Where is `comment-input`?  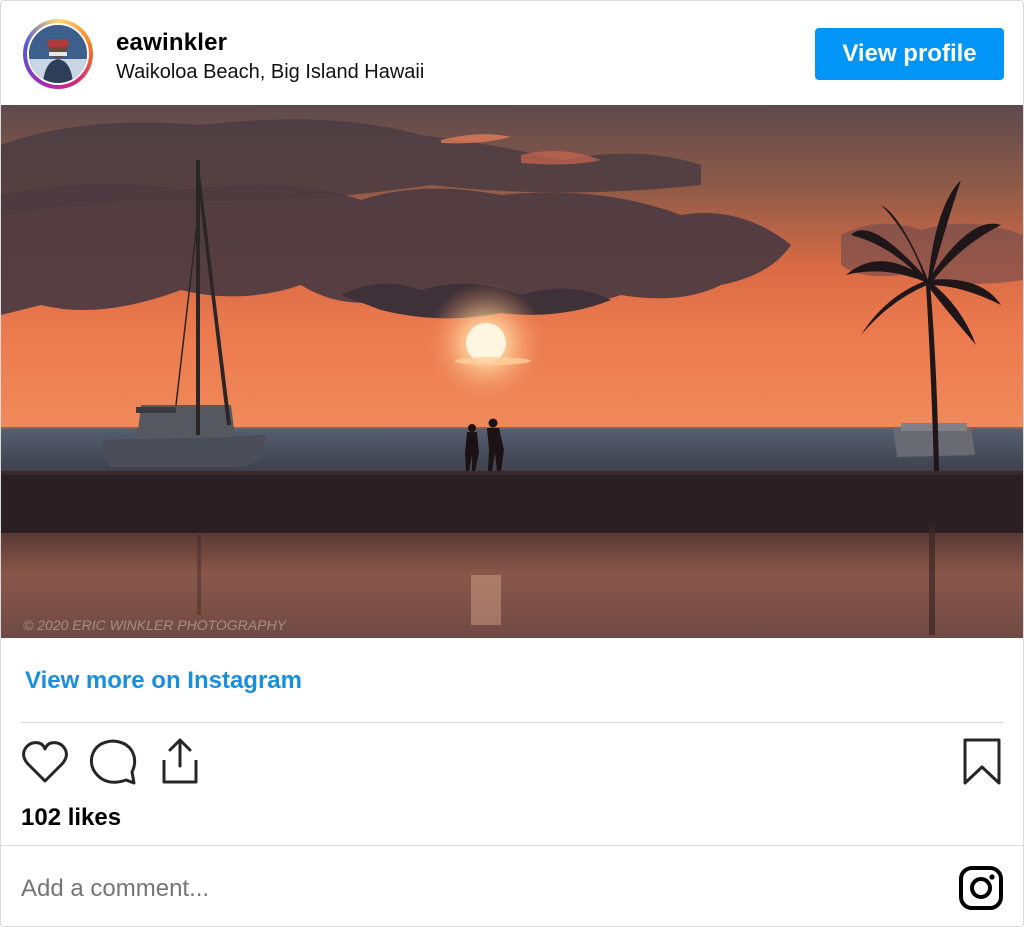 comment-input is located at coordinates (471, 889).